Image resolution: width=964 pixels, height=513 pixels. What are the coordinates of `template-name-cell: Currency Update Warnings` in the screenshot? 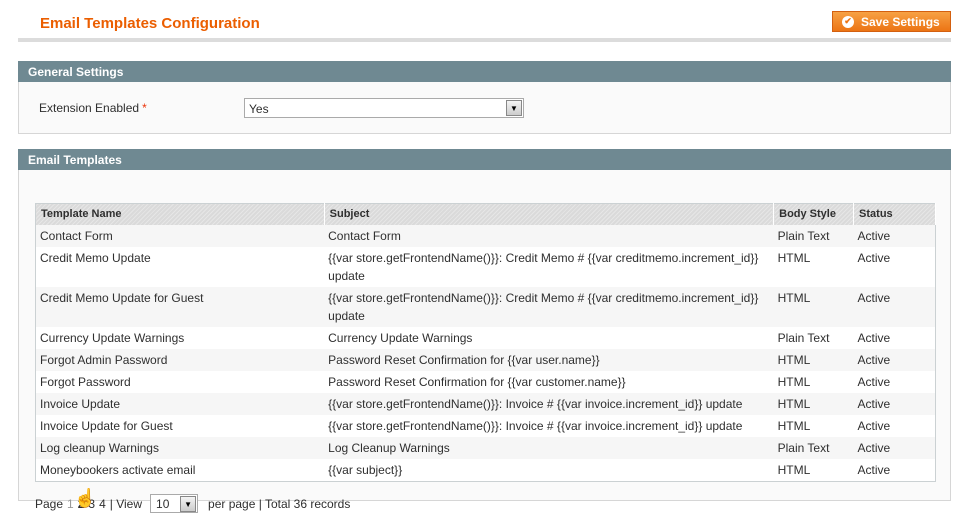 It's located at (180, 337).